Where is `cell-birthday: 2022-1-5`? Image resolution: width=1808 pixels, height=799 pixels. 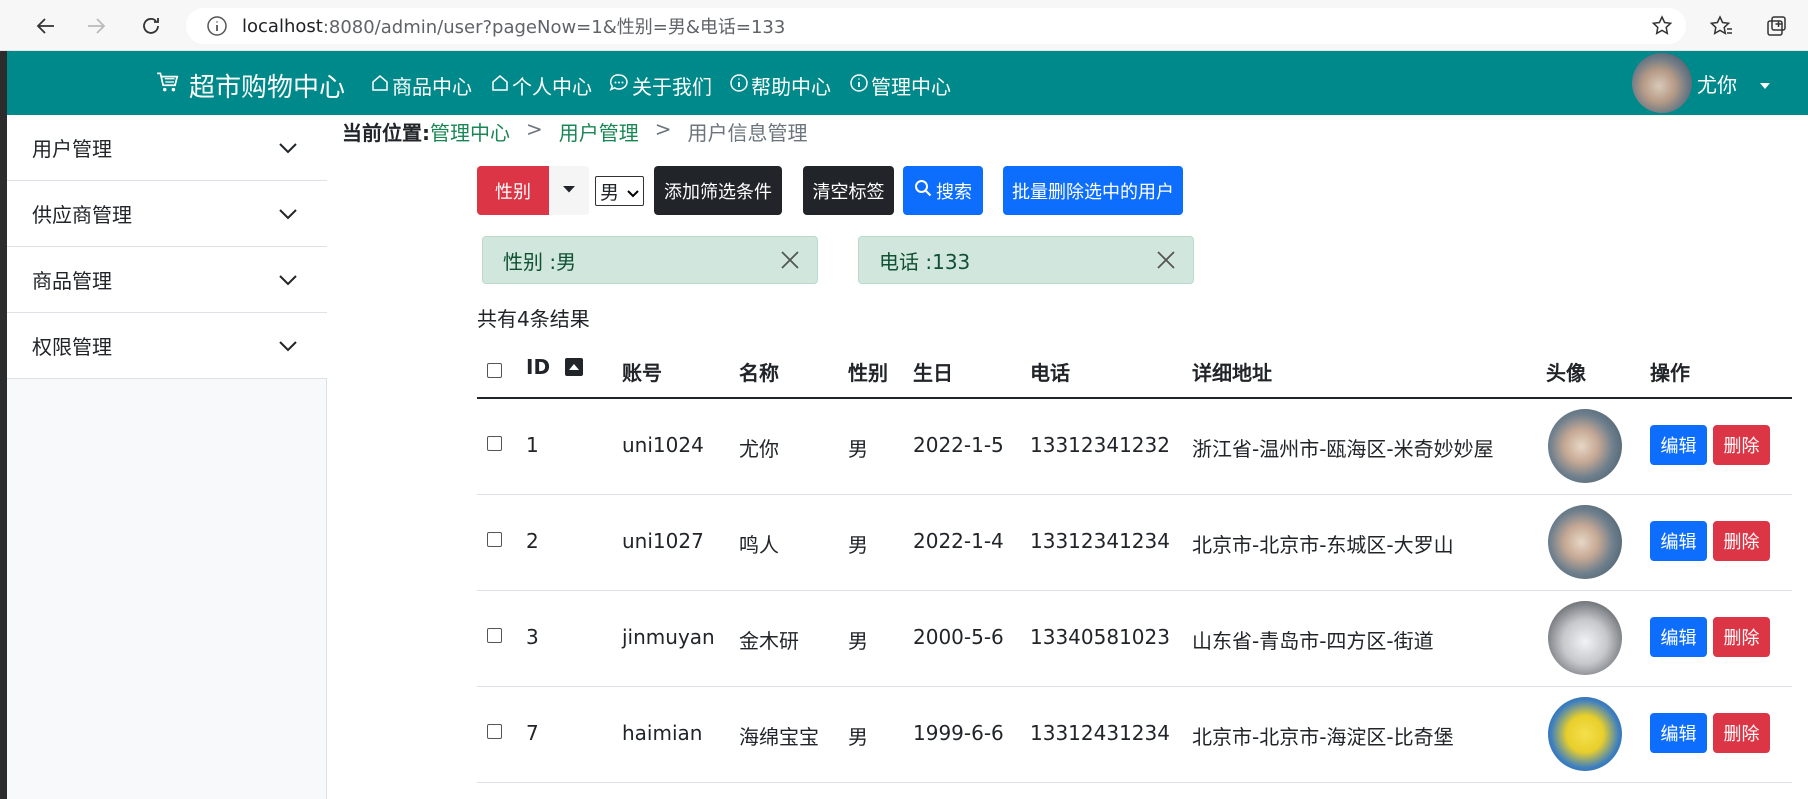 cell-birthday: 2022-1-5 is located at coordinates (958, 445).